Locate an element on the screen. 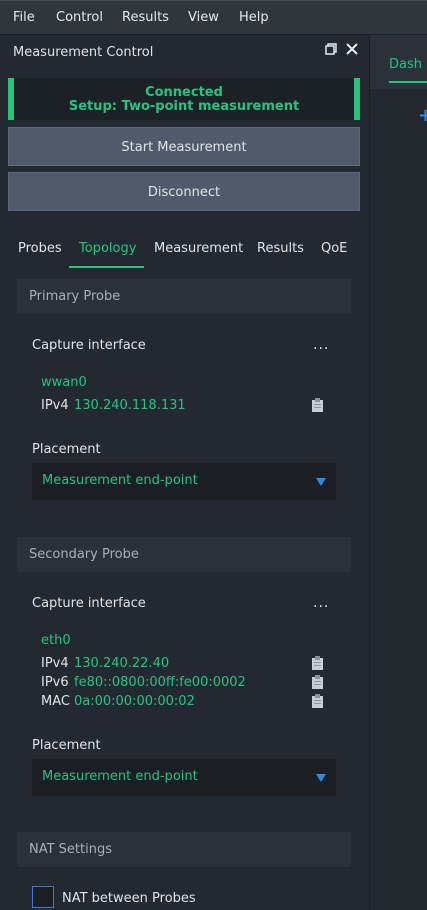 This screenshot has width=427, height=910. dashboard-area: Dash + is located at coordinates (398, 472).